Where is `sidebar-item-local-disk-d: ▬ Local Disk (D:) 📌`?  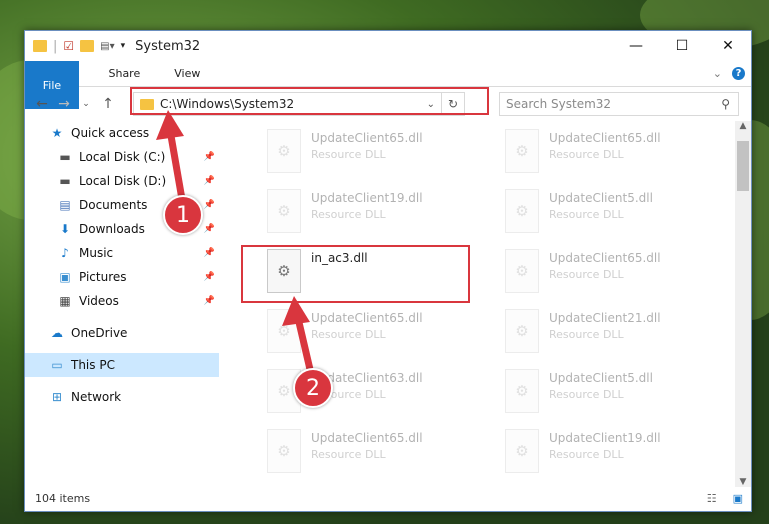
sidebar-item-local-disk-d: ▬ Local Disk (D:) 📌 is located at coordinates (122, 181).